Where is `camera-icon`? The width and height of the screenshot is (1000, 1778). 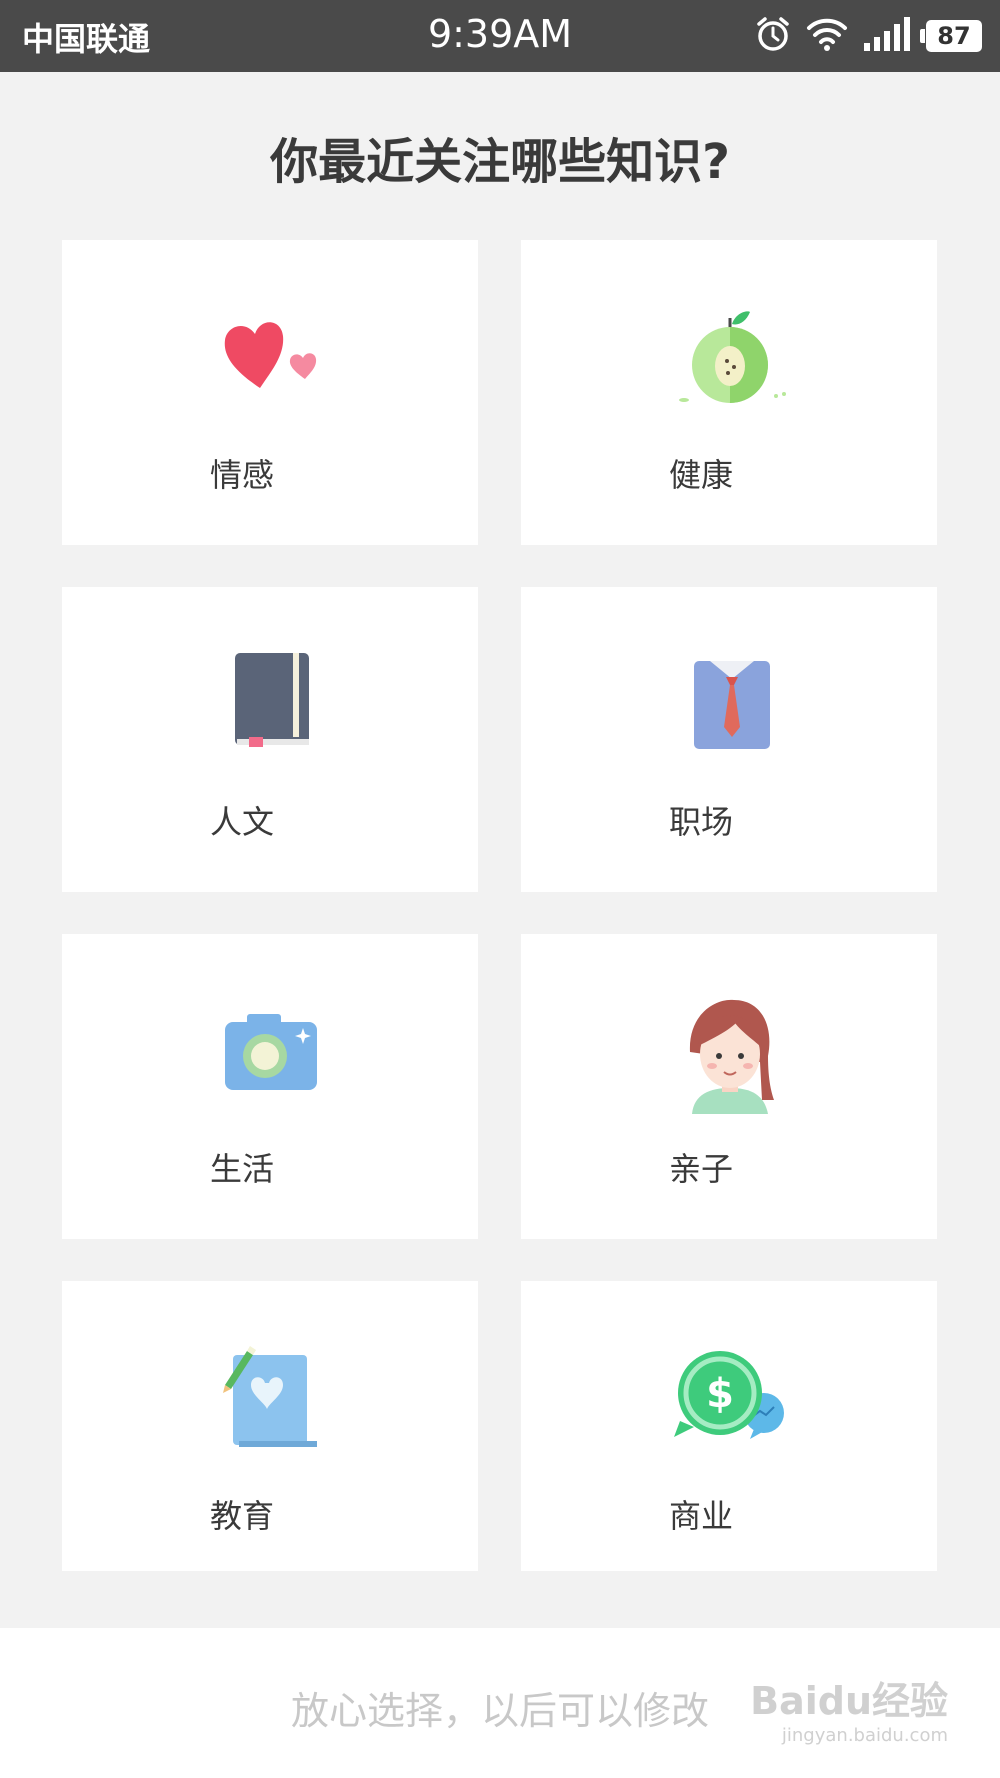 camera-icon is located at coordinates (270, 1049).